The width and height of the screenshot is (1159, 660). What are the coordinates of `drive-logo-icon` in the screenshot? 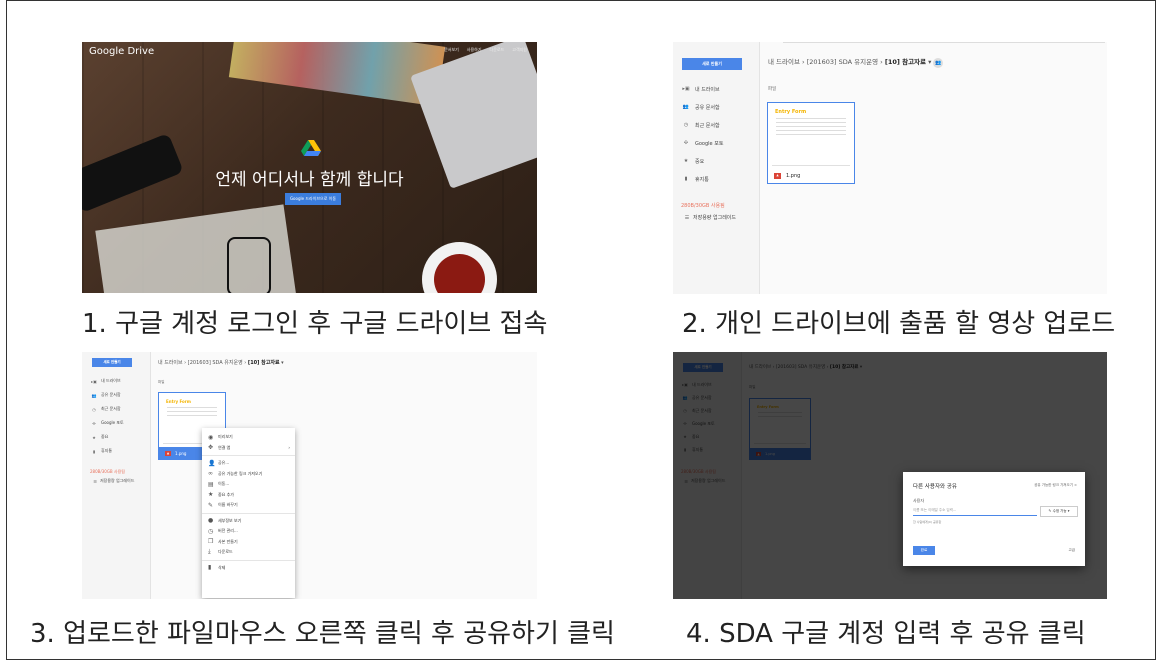 It's located at (311, 148).